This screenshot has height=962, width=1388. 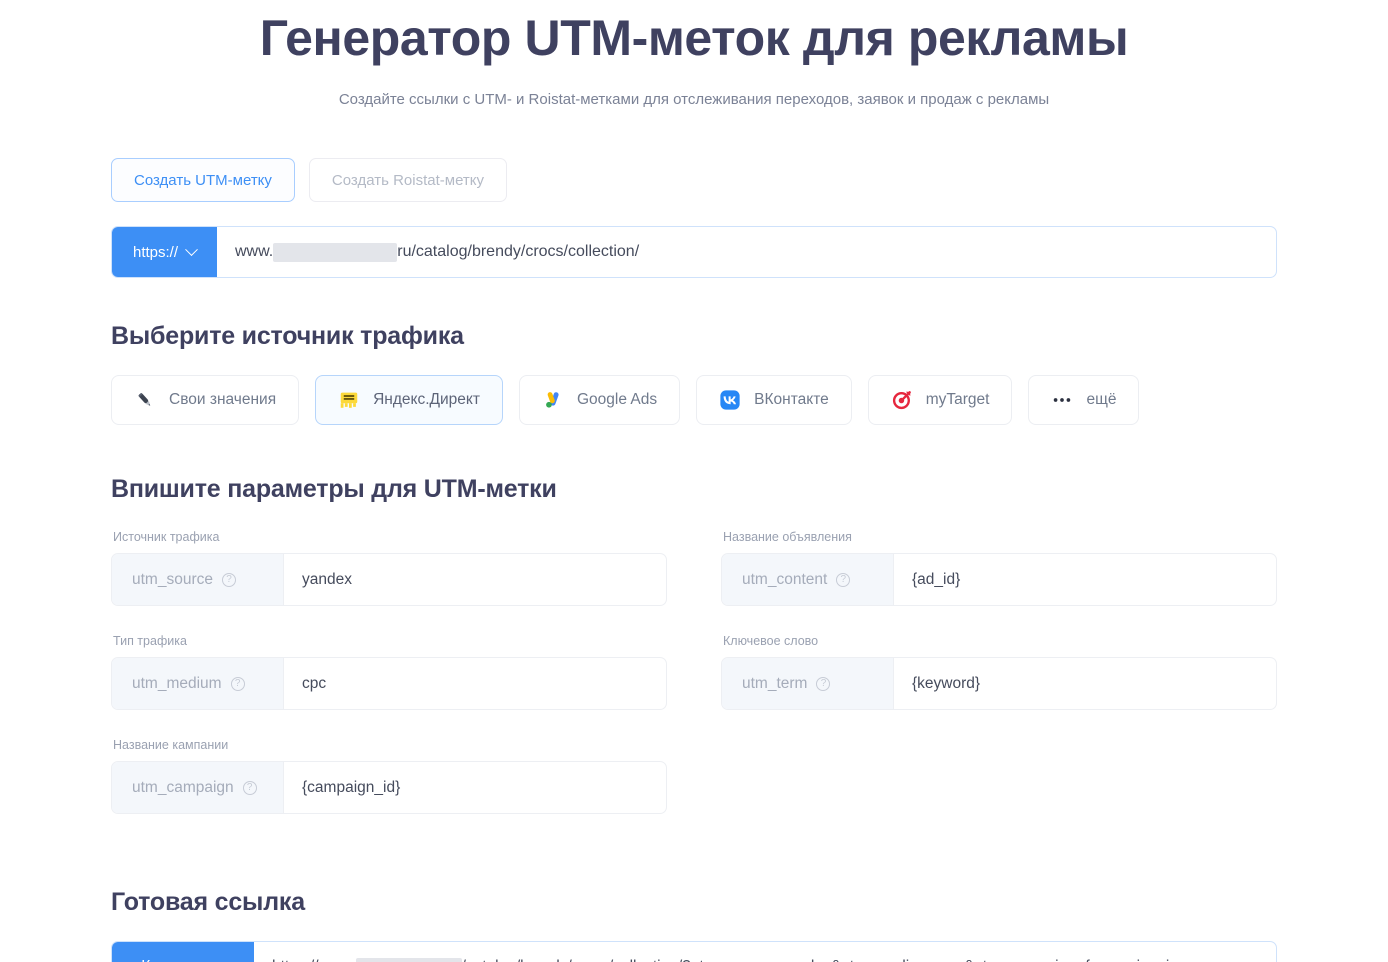 I want to click on field-key: utm_source ?, so click(x=198, y=579).